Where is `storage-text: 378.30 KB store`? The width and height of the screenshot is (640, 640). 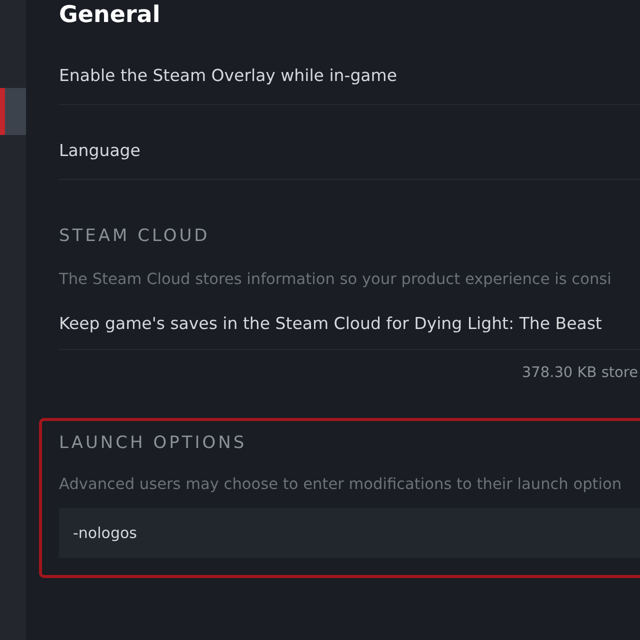
storage-text: 378.30 KB store is located at coordinates (580, 373).